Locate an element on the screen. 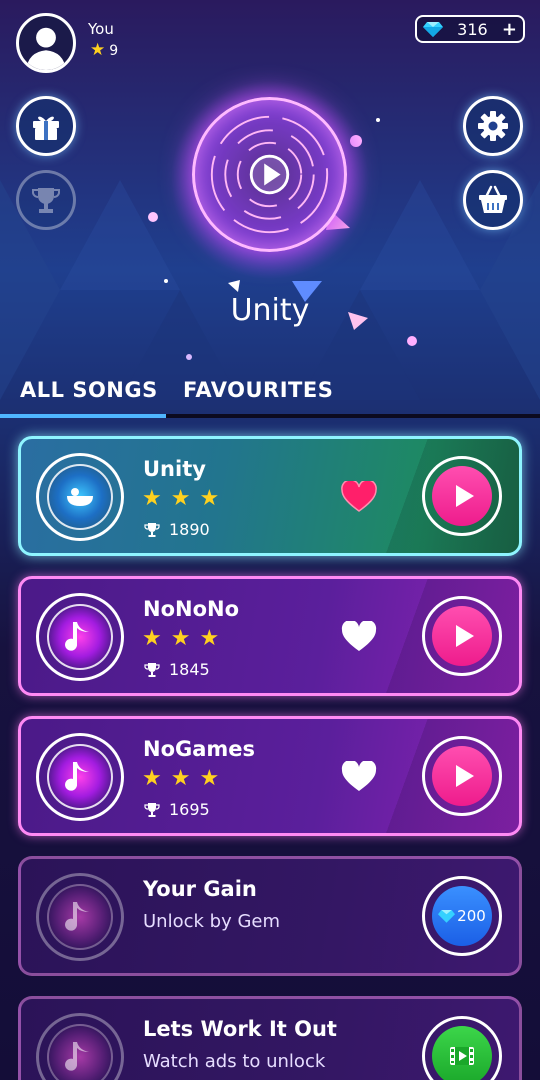 Image resolution: width=540 pixels, height=1080 pixels. disc-rings is located at coordinates (269, 174).